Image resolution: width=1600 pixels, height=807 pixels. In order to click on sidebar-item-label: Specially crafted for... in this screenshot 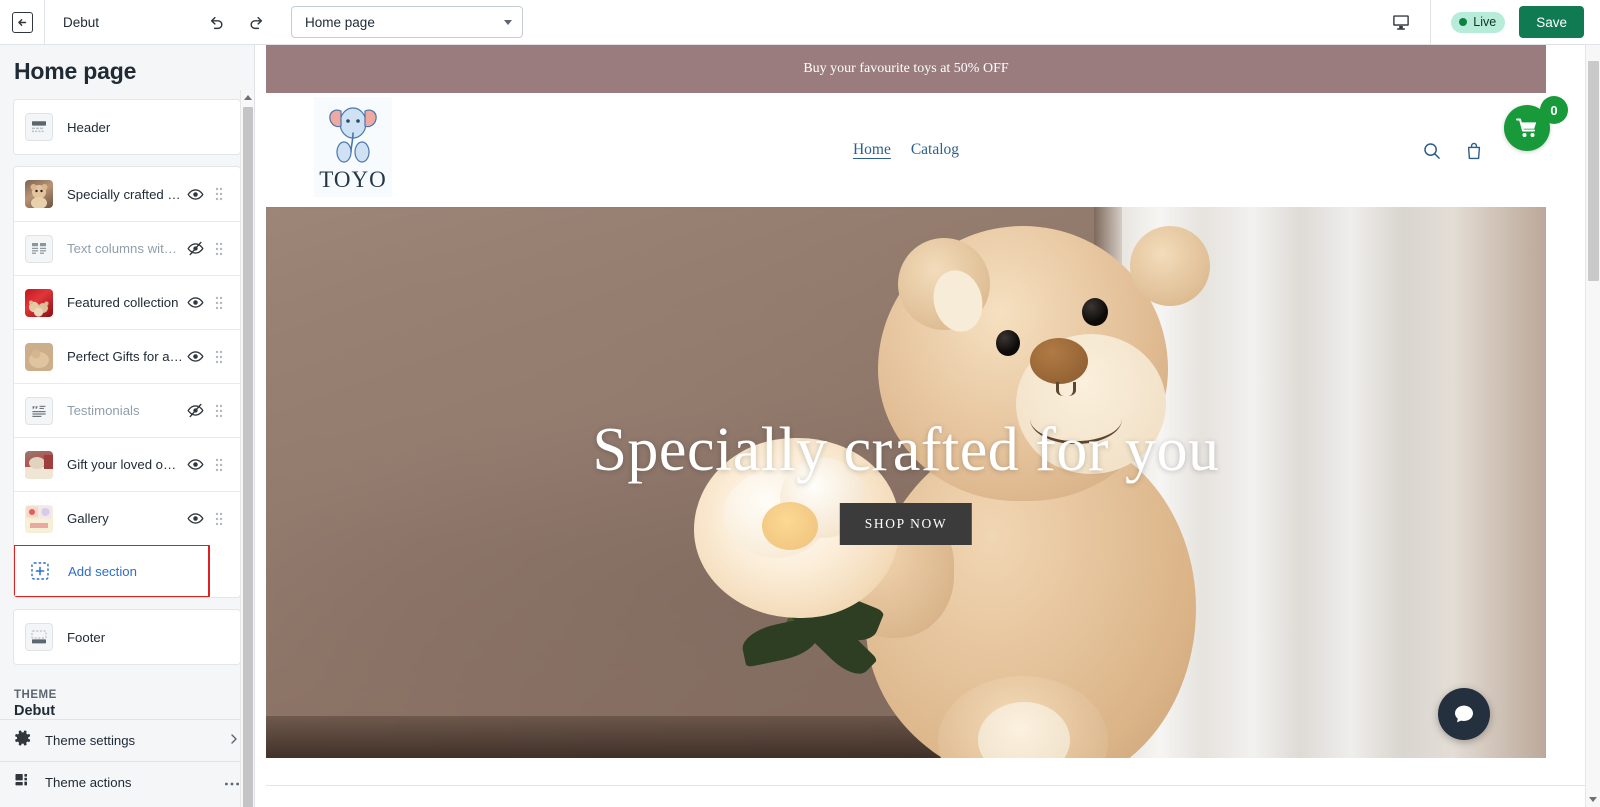, I will do `click(125, 194)`.